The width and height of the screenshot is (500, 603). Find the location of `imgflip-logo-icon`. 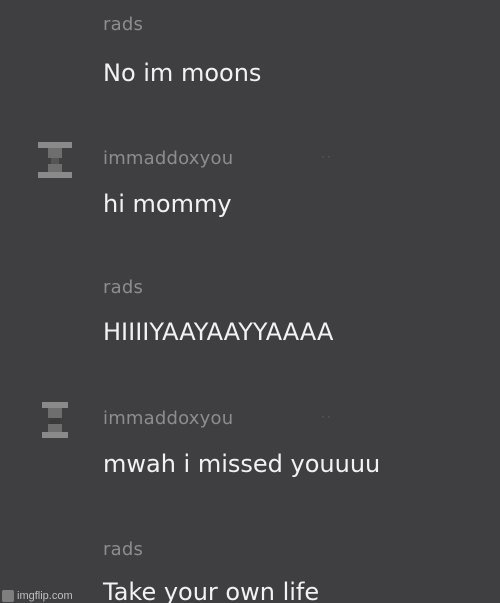

imgflip-logo-icon is located at coordinates (8, 596).